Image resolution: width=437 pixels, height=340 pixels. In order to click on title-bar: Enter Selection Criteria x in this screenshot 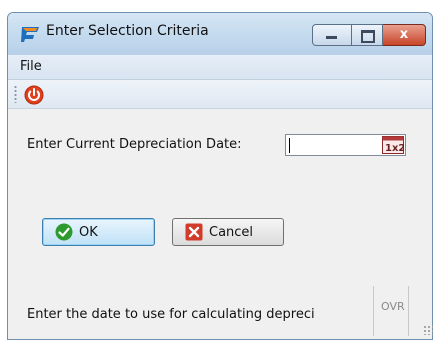, I will do `click(220, 34)`.